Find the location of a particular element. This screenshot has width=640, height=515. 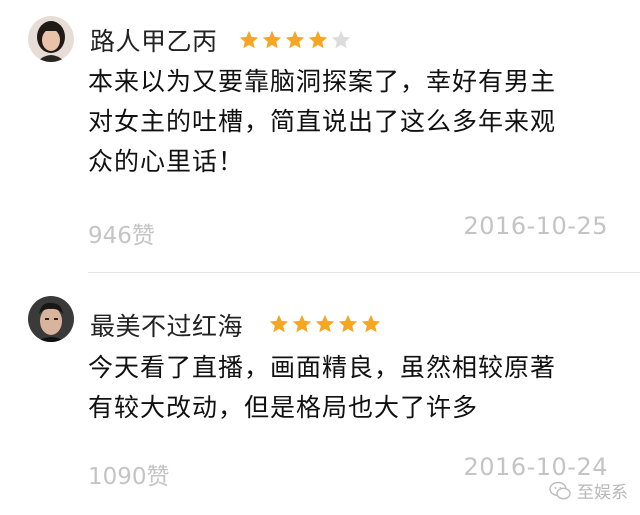

review-date: 2016-10-24 is located at coordinates (535, 467).